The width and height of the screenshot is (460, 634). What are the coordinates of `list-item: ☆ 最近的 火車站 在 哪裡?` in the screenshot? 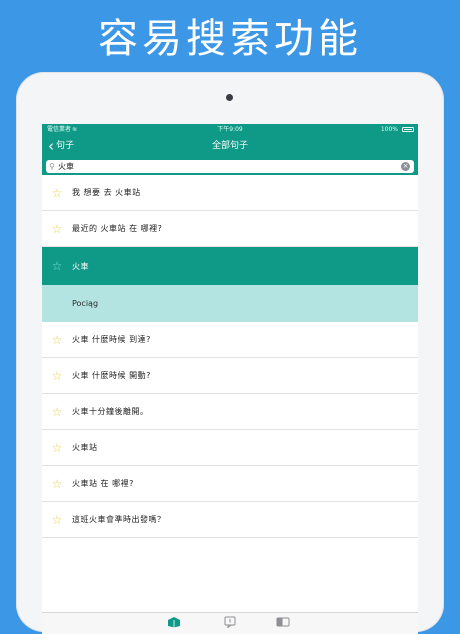 It's located at (230, 229).